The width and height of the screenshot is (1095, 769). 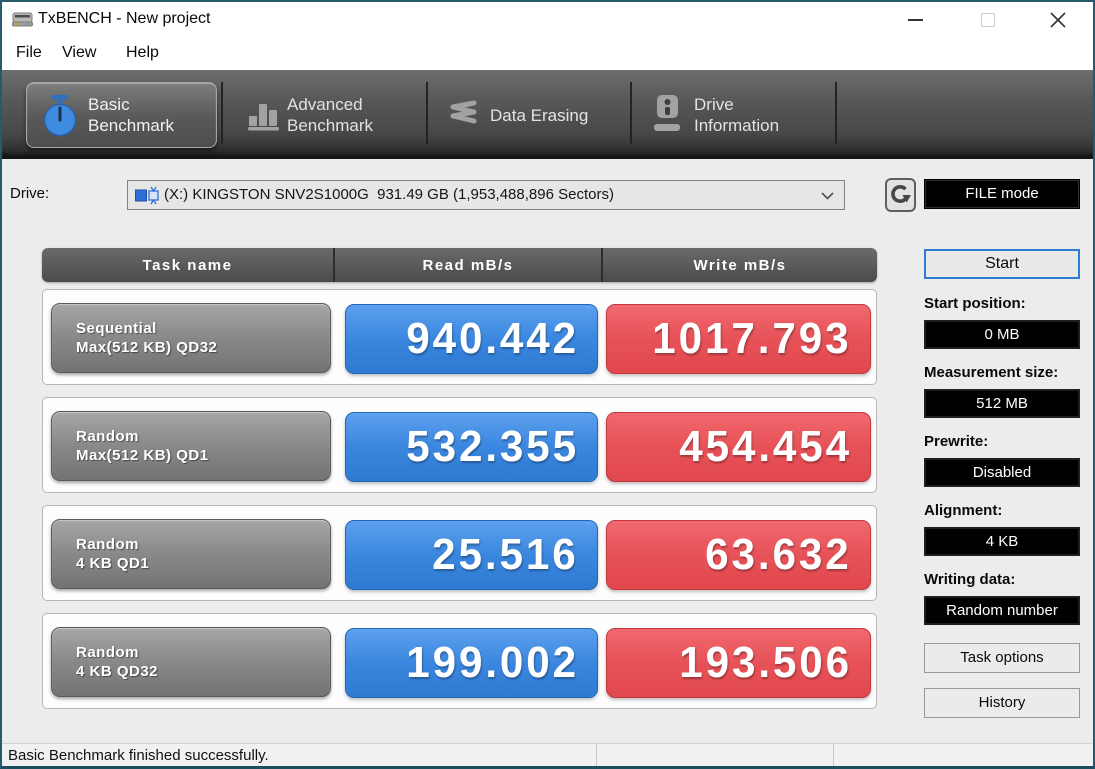 I want to click on read-value: 940.442, so click(x=492, y=338).